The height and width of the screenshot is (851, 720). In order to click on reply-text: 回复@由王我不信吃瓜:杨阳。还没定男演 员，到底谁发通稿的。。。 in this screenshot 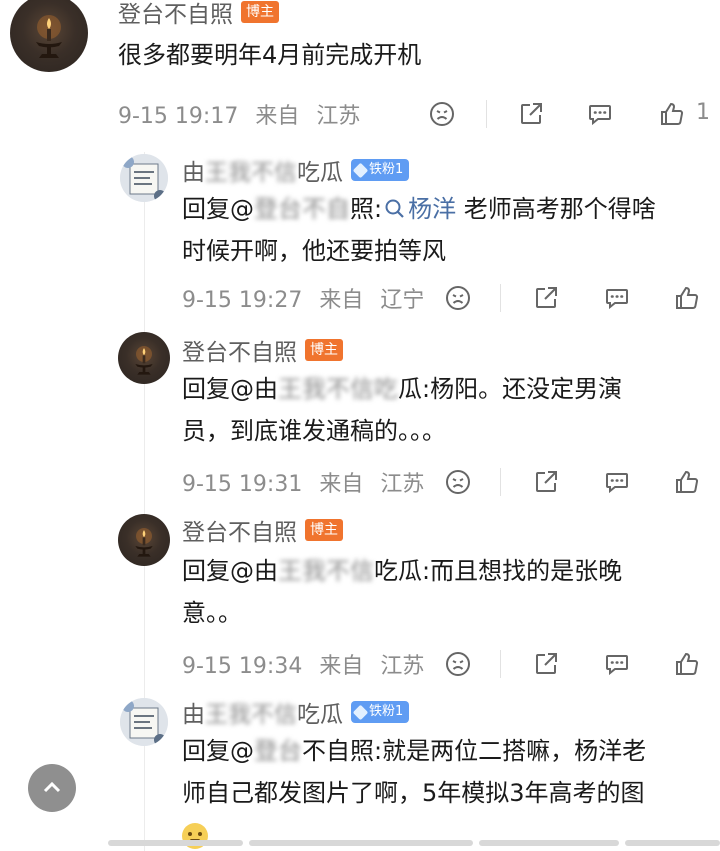, I will do `click(447, 410)`.